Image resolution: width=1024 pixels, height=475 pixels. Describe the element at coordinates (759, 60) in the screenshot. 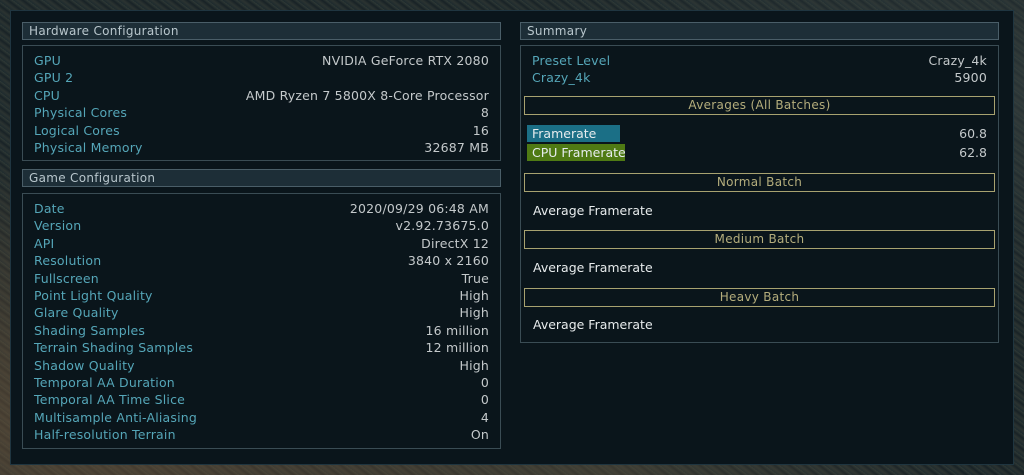

I see `summary-row-preset-level: Preset Level Crazy_4k` at that location.